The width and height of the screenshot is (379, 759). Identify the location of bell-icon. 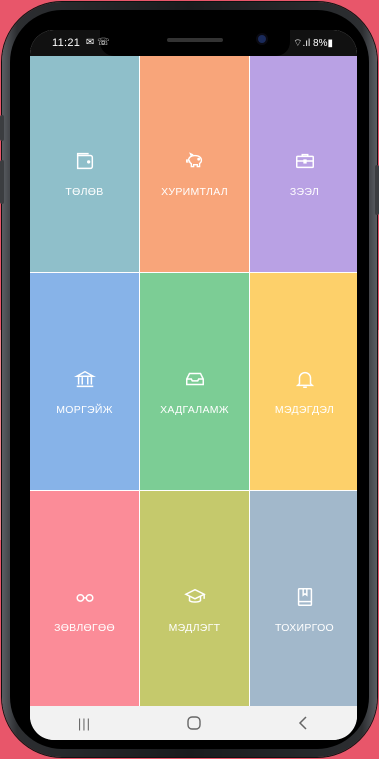
(304, 379).